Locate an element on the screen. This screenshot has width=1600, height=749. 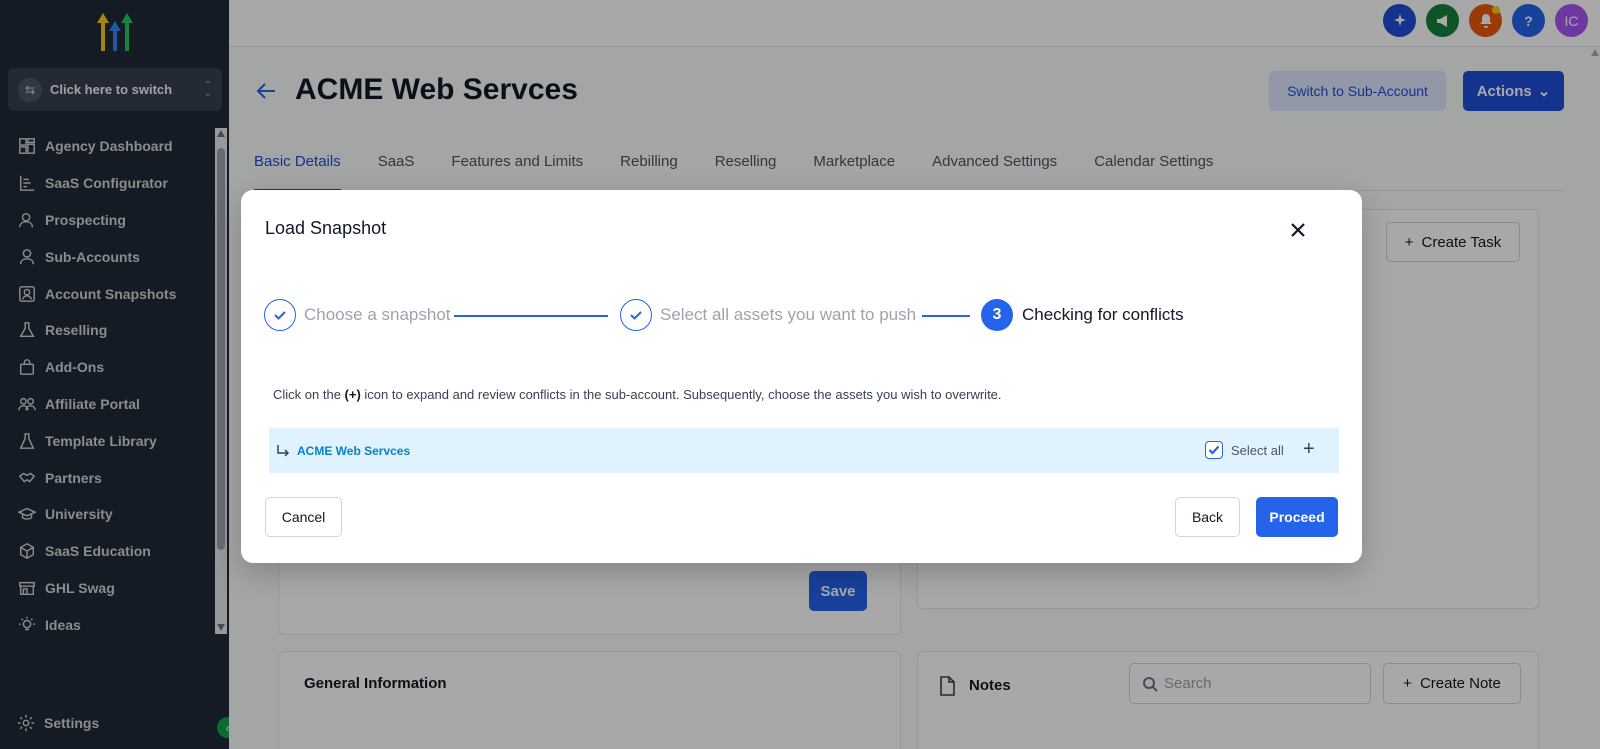
step-1-check-icon is located at coordinates (280, 315).